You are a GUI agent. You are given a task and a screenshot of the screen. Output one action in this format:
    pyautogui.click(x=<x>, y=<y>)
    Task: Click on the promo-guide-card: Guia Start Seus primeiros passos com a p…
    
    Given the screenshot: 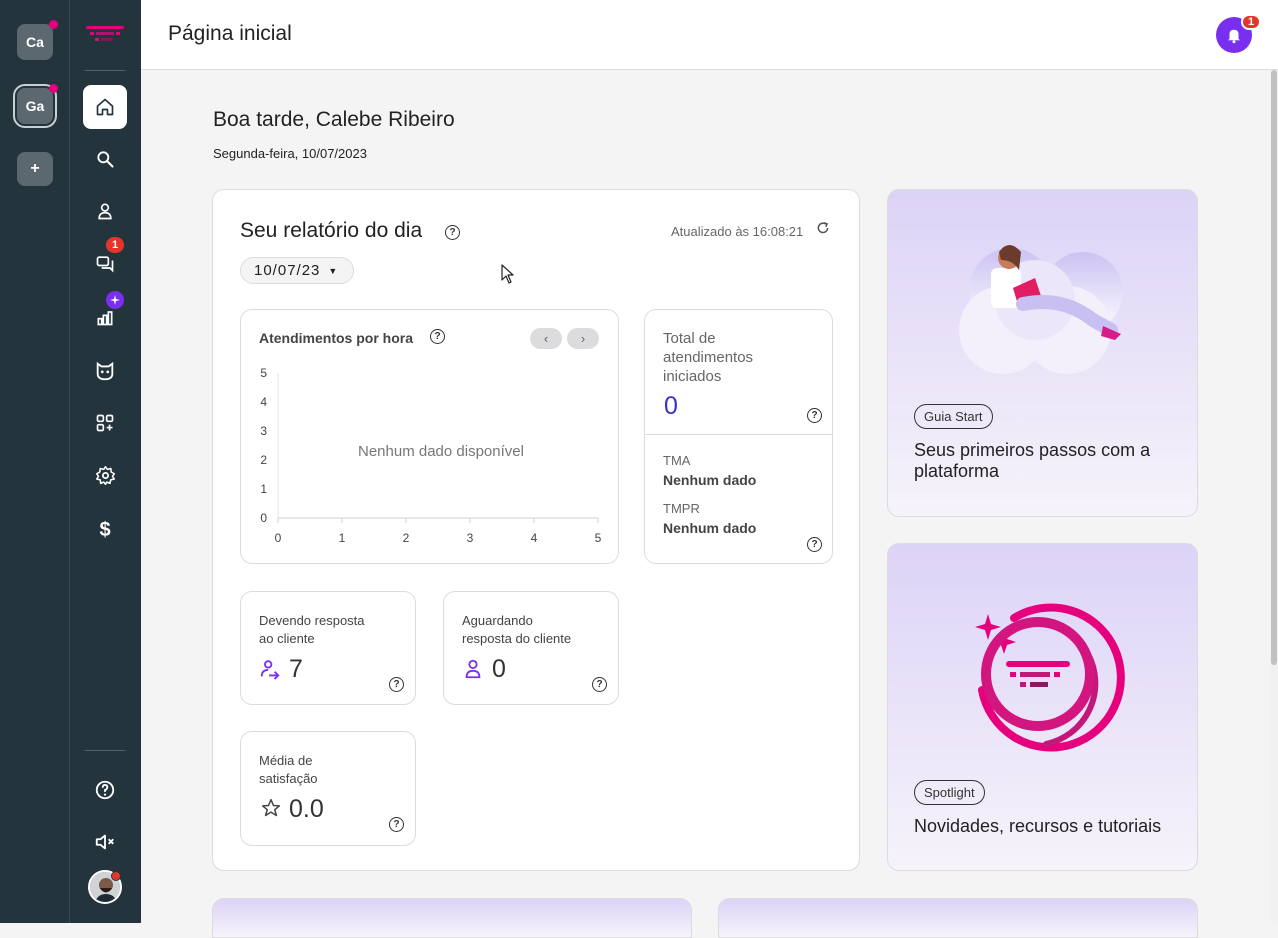 What is the action you would take?
    pyautogui.click(x=1042, y=353)
    